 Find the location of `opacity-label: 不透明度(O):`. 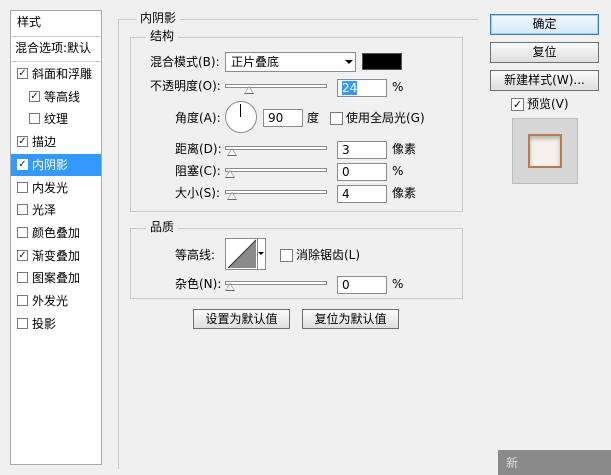

opacity-label: 不透明度(O): is located at coordinates (185, 86).